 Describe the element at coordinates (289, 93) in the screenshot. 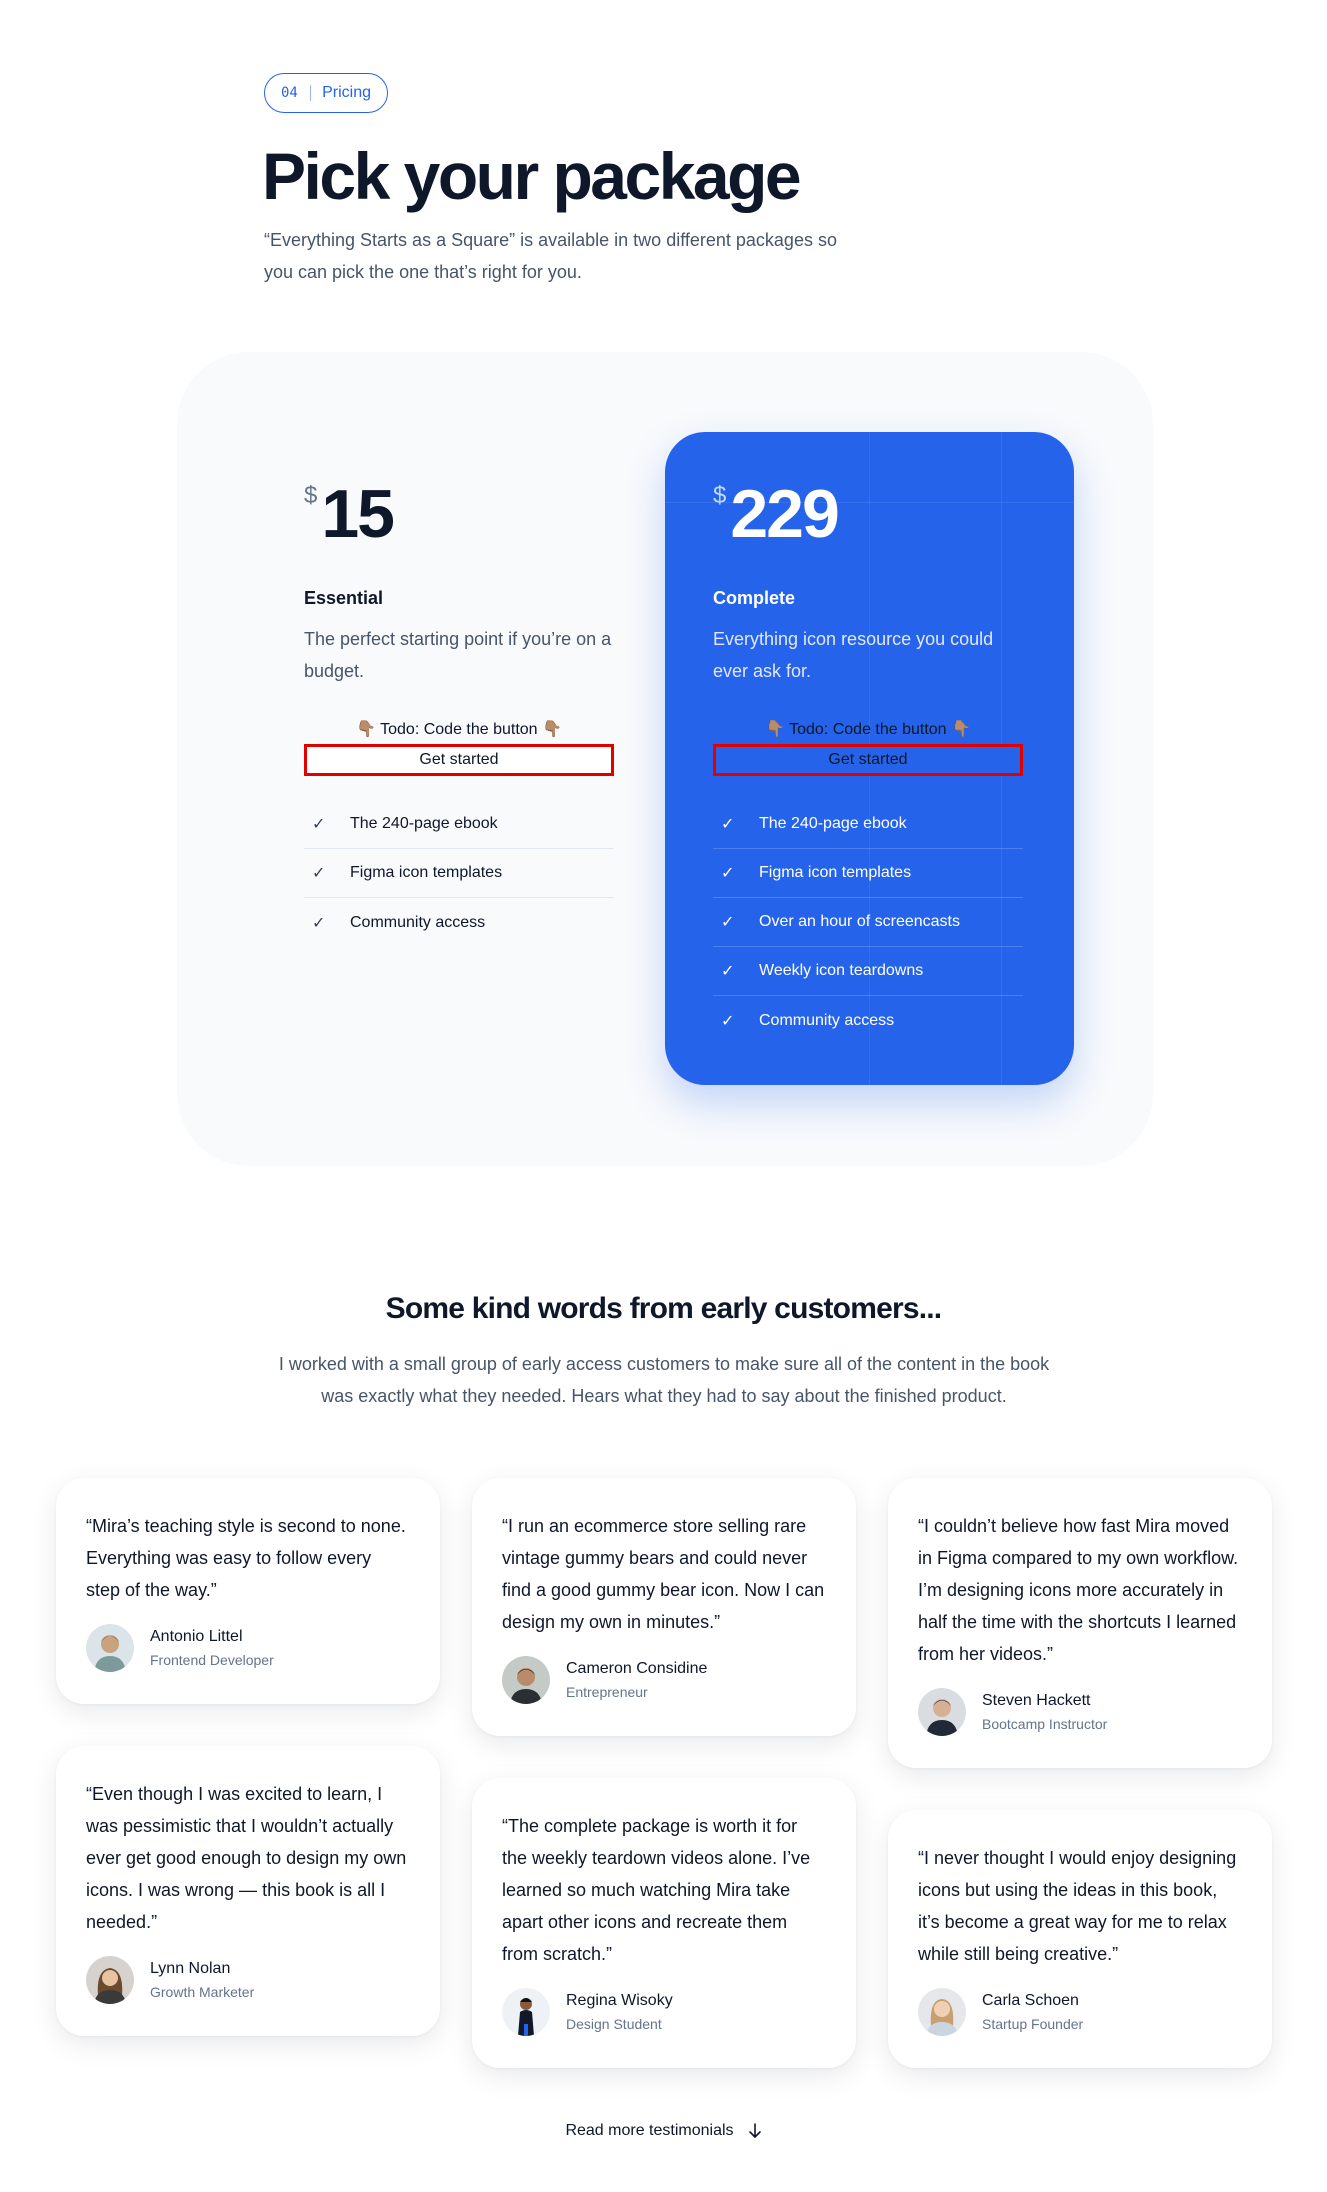

I see `badge-number: 04` at that location.